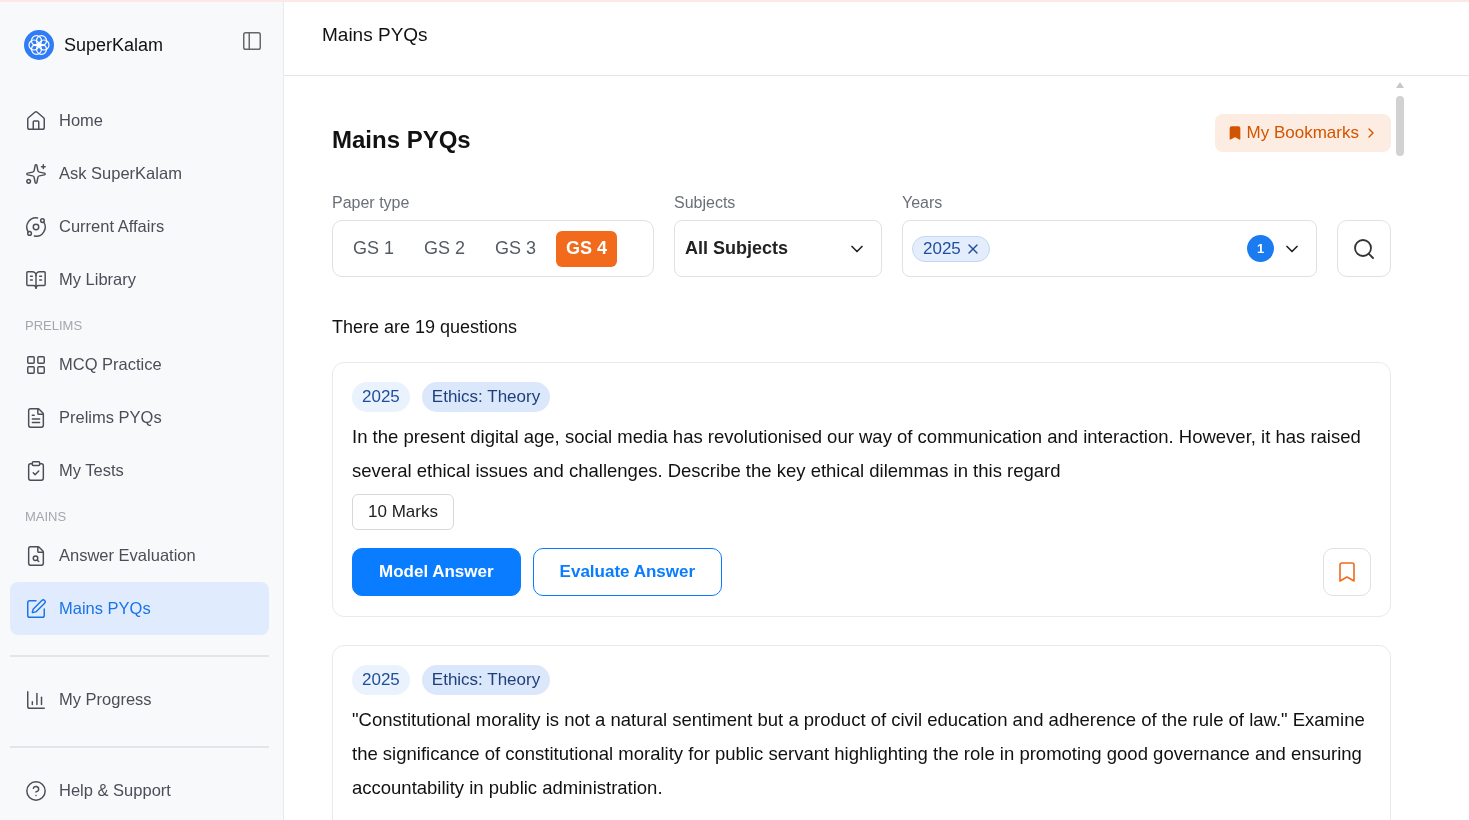 The image size is (1469, 820). Describe the element at coordinates (36, 555) in the screenshot. I see `file-search-icon` at that location.